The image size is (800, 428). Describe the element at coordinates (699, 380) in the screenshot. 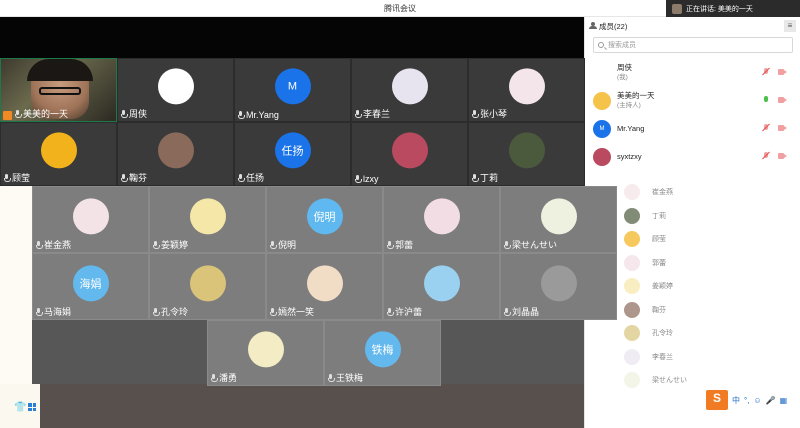

I see `ghost-member-row: 梁せんせい` at that location.